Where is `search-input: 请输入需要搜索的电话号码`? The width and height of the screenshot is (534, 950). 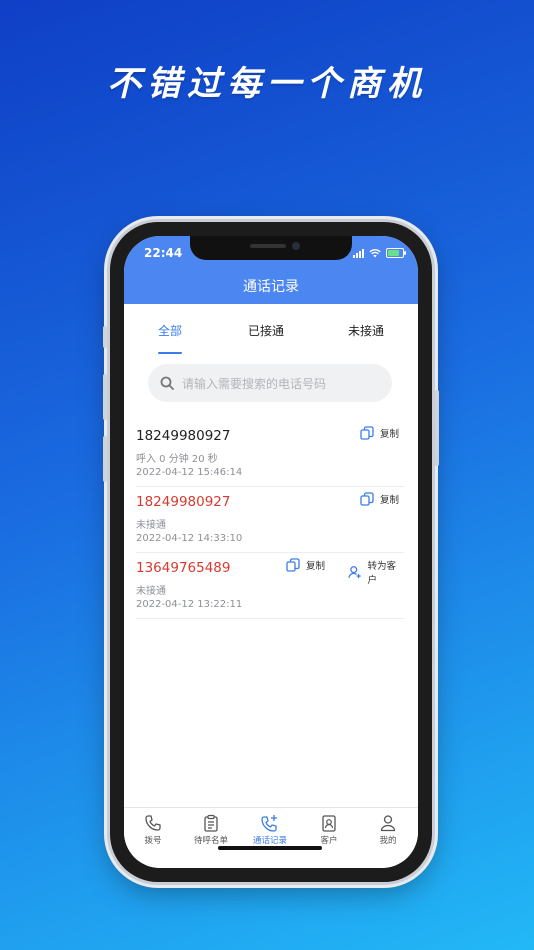
search-input: 请输入需要搜索的电话号码 is located at coordinates (270, 383).